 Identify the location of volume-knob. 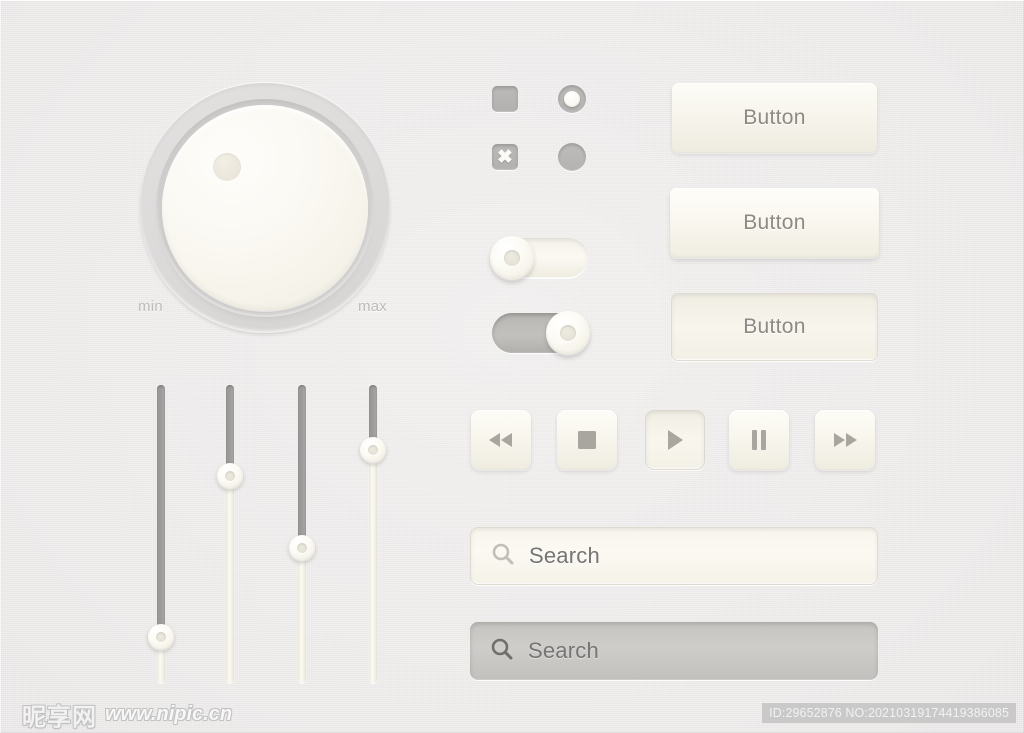
(265, 208).